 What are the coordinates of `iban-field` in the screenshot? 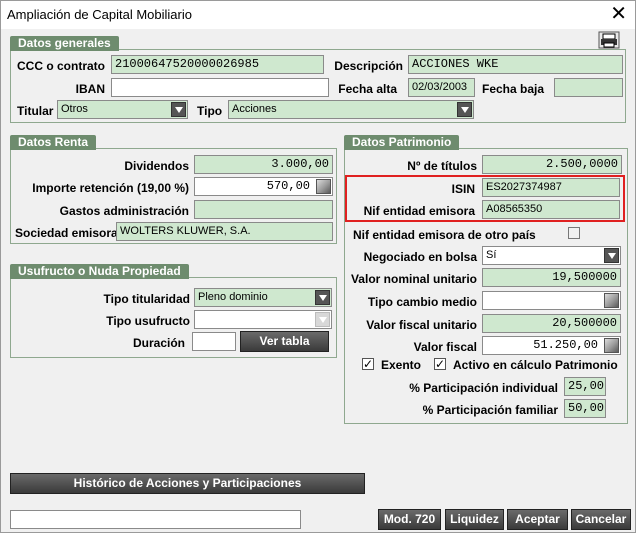 It's located at (220, 87).